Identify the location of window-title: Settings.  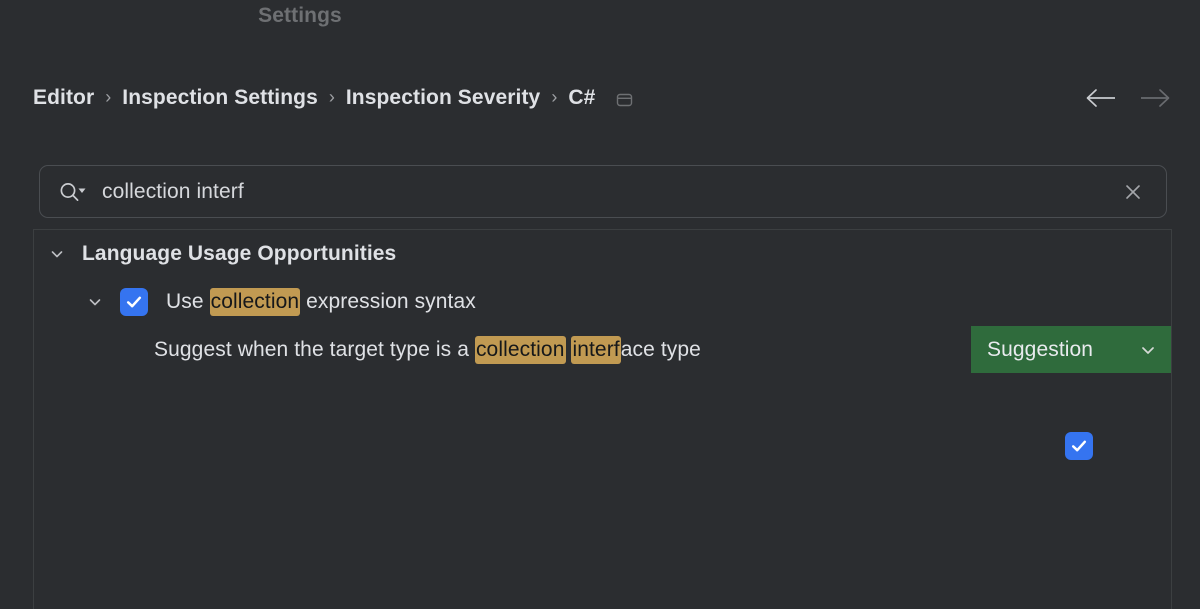
(300, 15).